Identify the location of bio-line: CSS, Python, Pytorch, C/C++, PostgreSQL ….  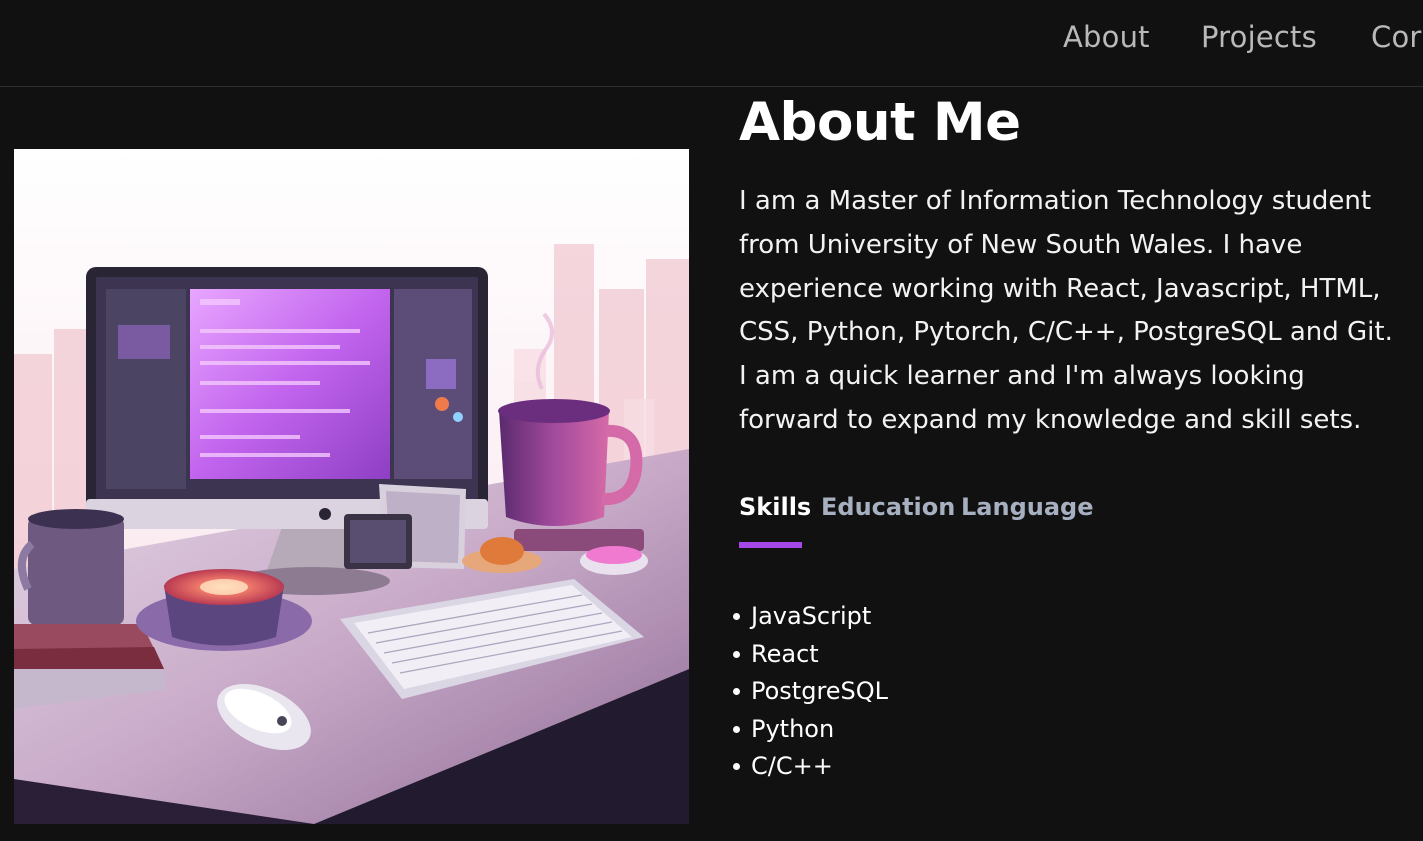
(1066, 332).